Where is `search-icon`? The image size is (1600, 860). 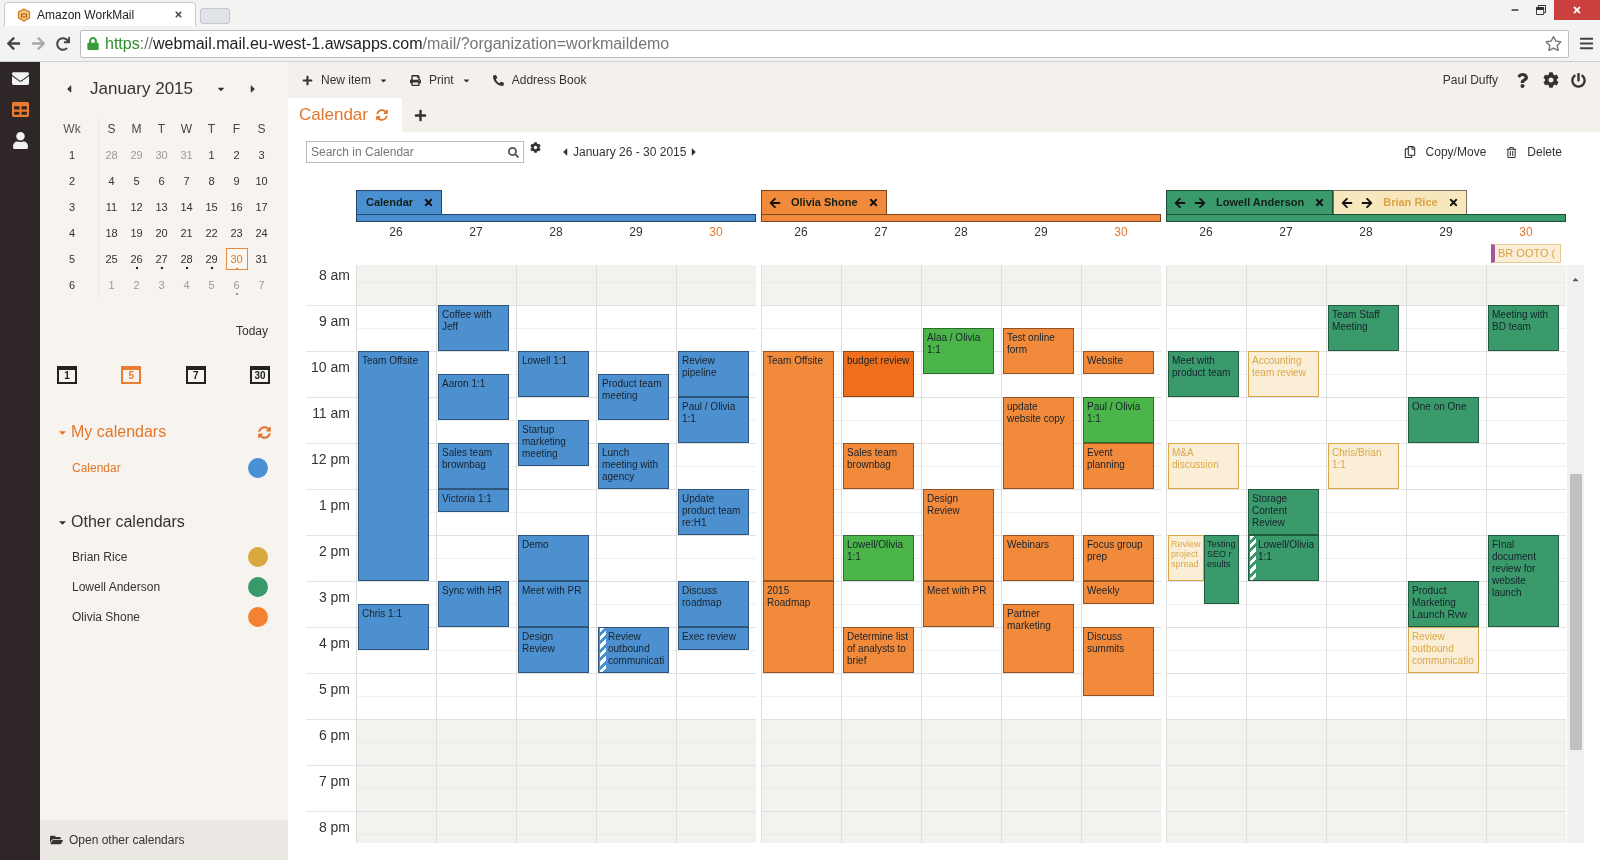 search-icon is located at coordinates (513, 152).